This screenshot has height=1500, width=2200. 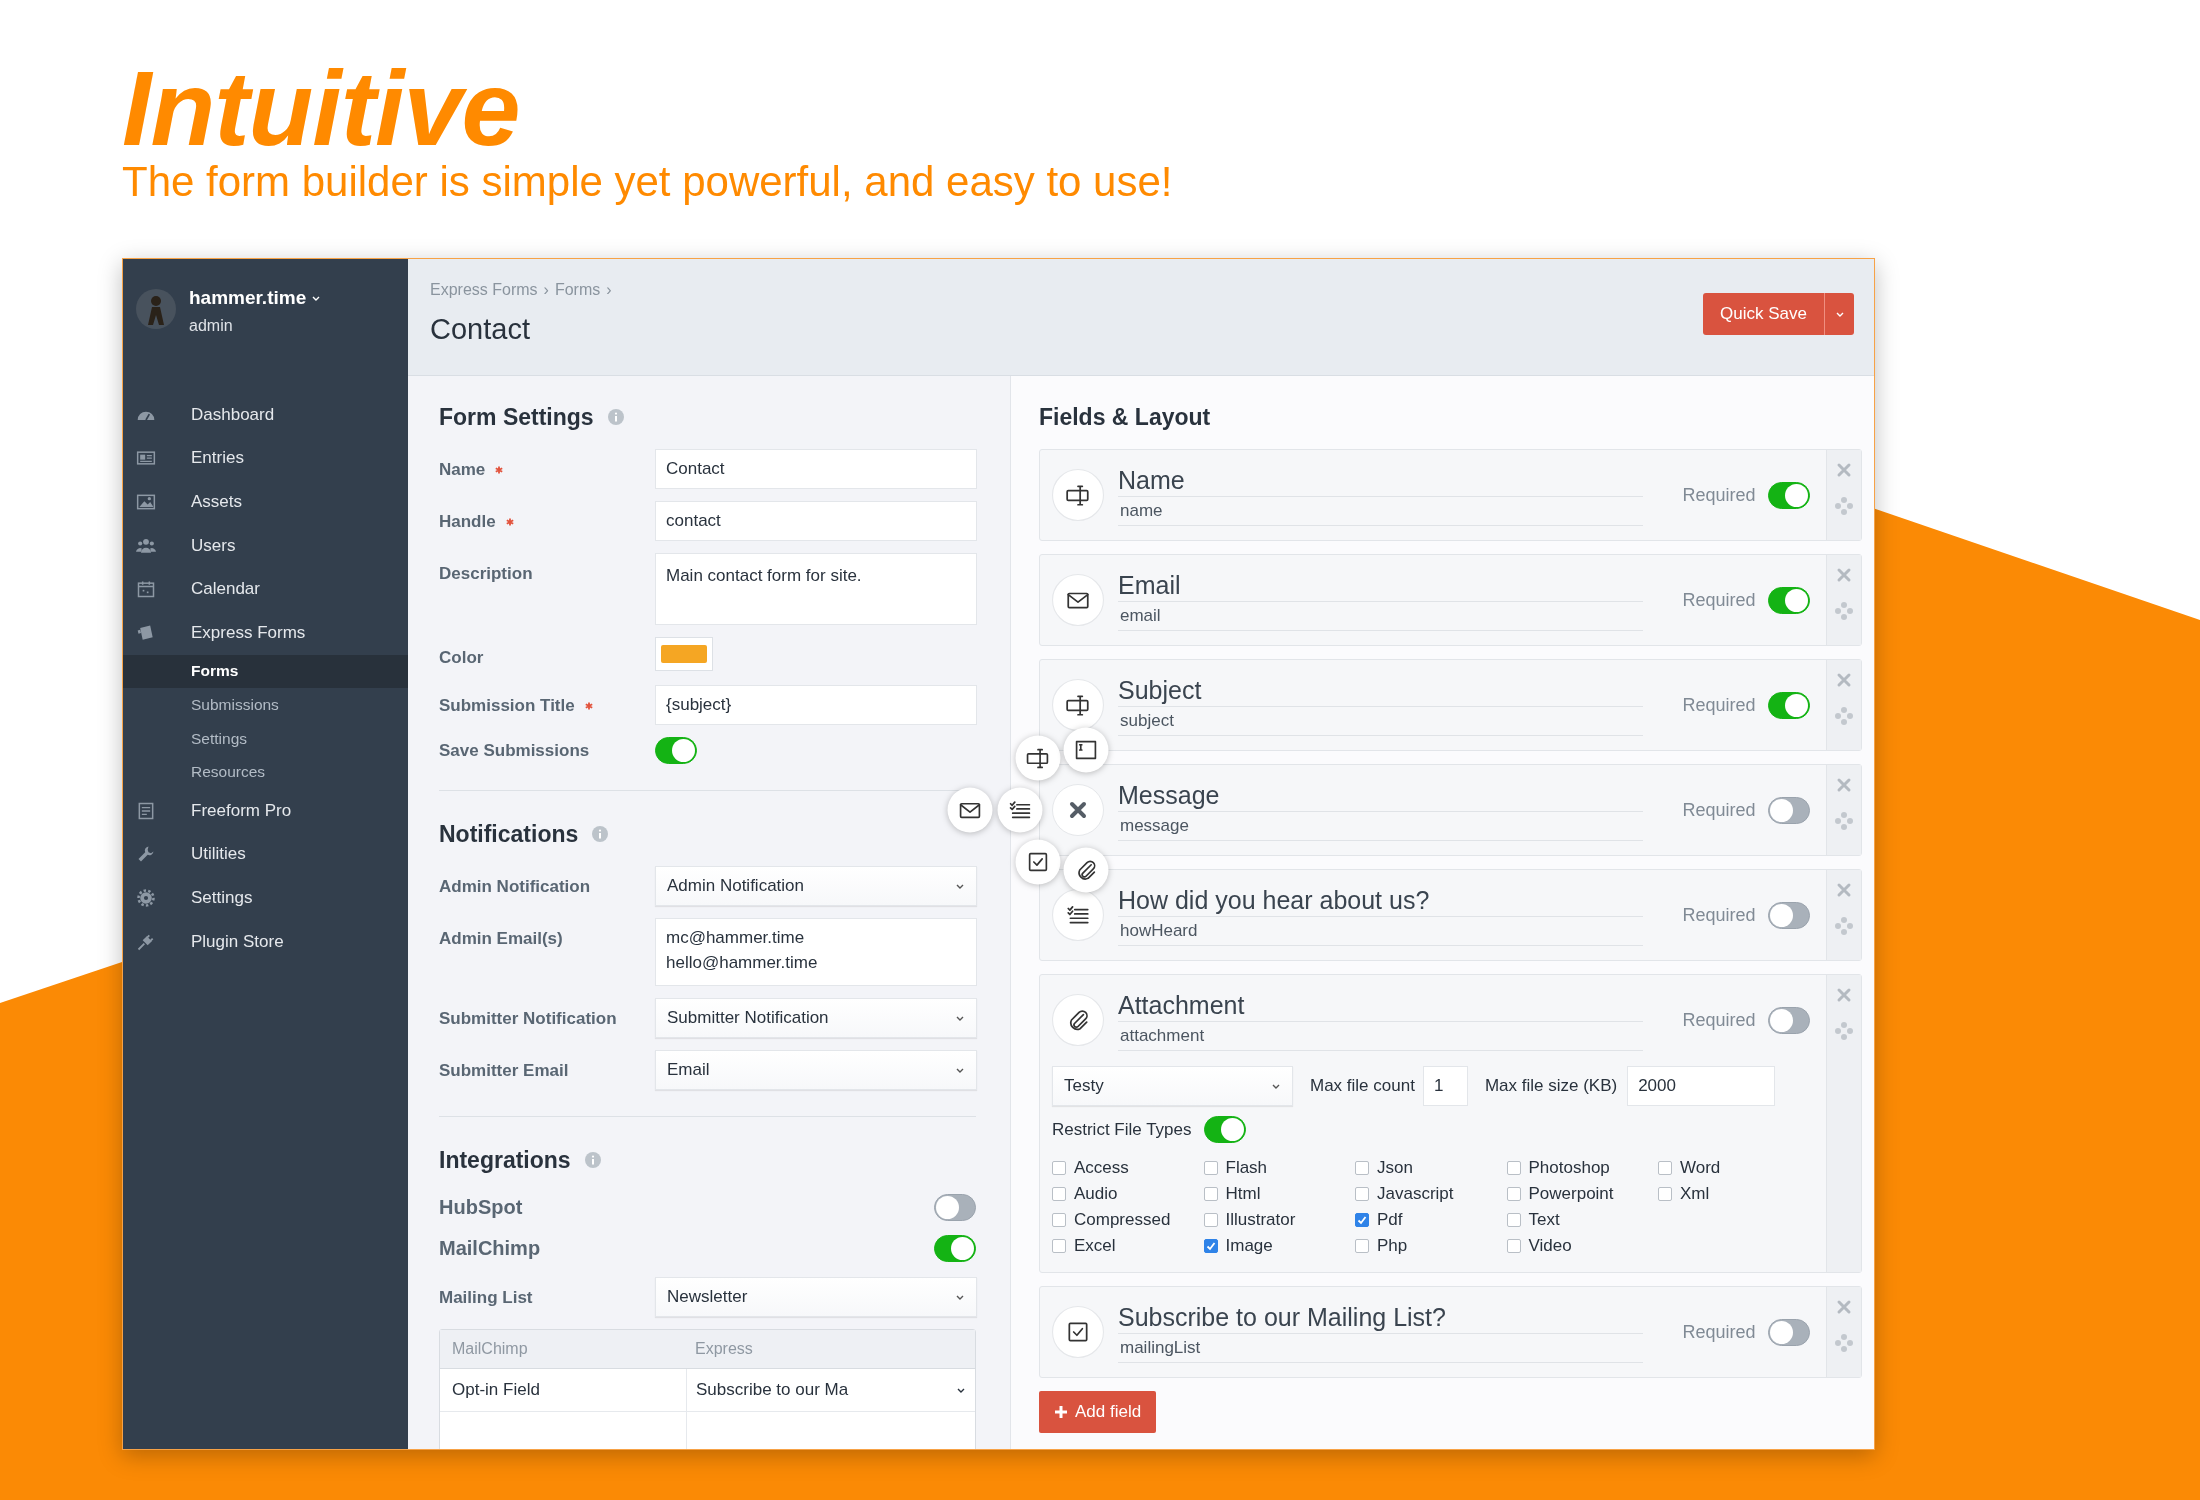 I want to click on nav-subitem: Resources, so click(x=265, y=772).